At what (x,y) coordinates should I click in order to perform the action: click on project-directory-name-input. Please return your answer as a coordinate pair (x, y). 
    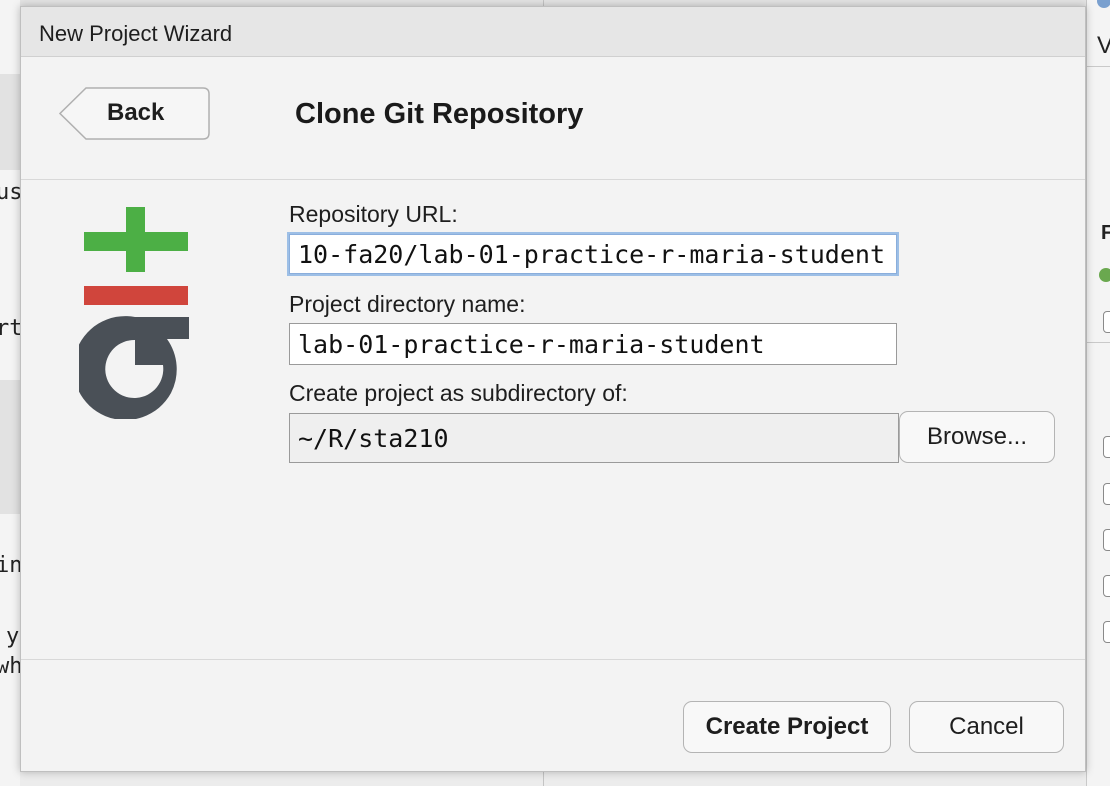
    Looking at the image, I should click on (593, 344).